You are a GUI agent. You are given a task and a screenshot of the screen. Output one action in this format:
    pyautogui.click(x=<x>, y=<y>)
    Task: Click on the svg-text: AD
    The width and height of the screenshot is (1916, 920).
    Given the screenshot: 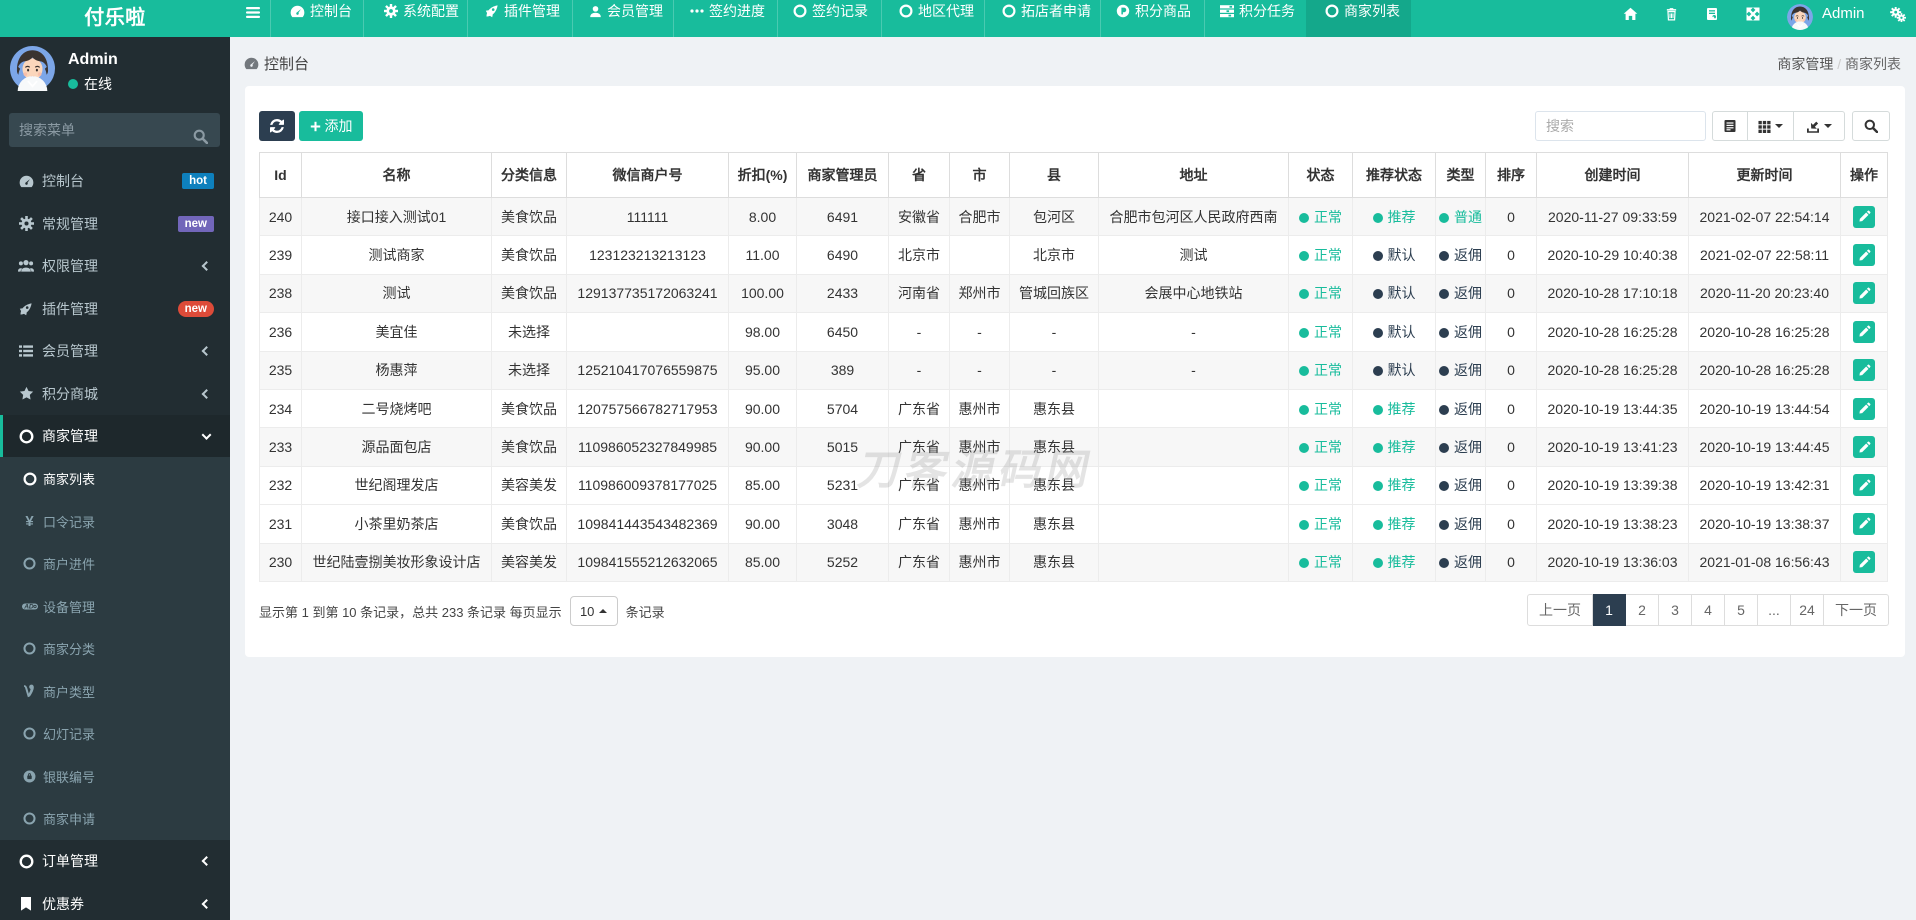 What is the action you would take?
    pyautogui.click(x=28, y=606)
    